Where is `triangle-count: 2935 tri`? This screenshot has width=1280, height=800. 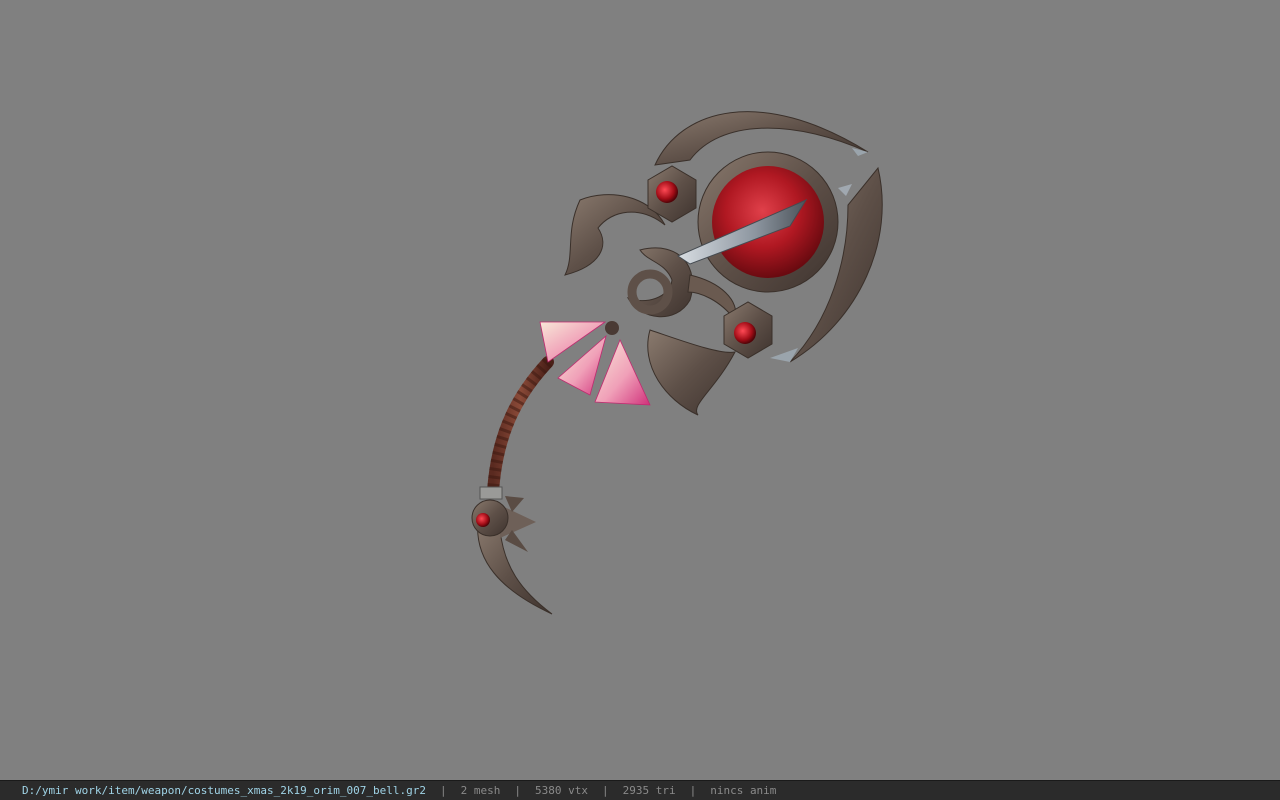 triangle-count: 2935 tri is located at coordinates (649, 790).